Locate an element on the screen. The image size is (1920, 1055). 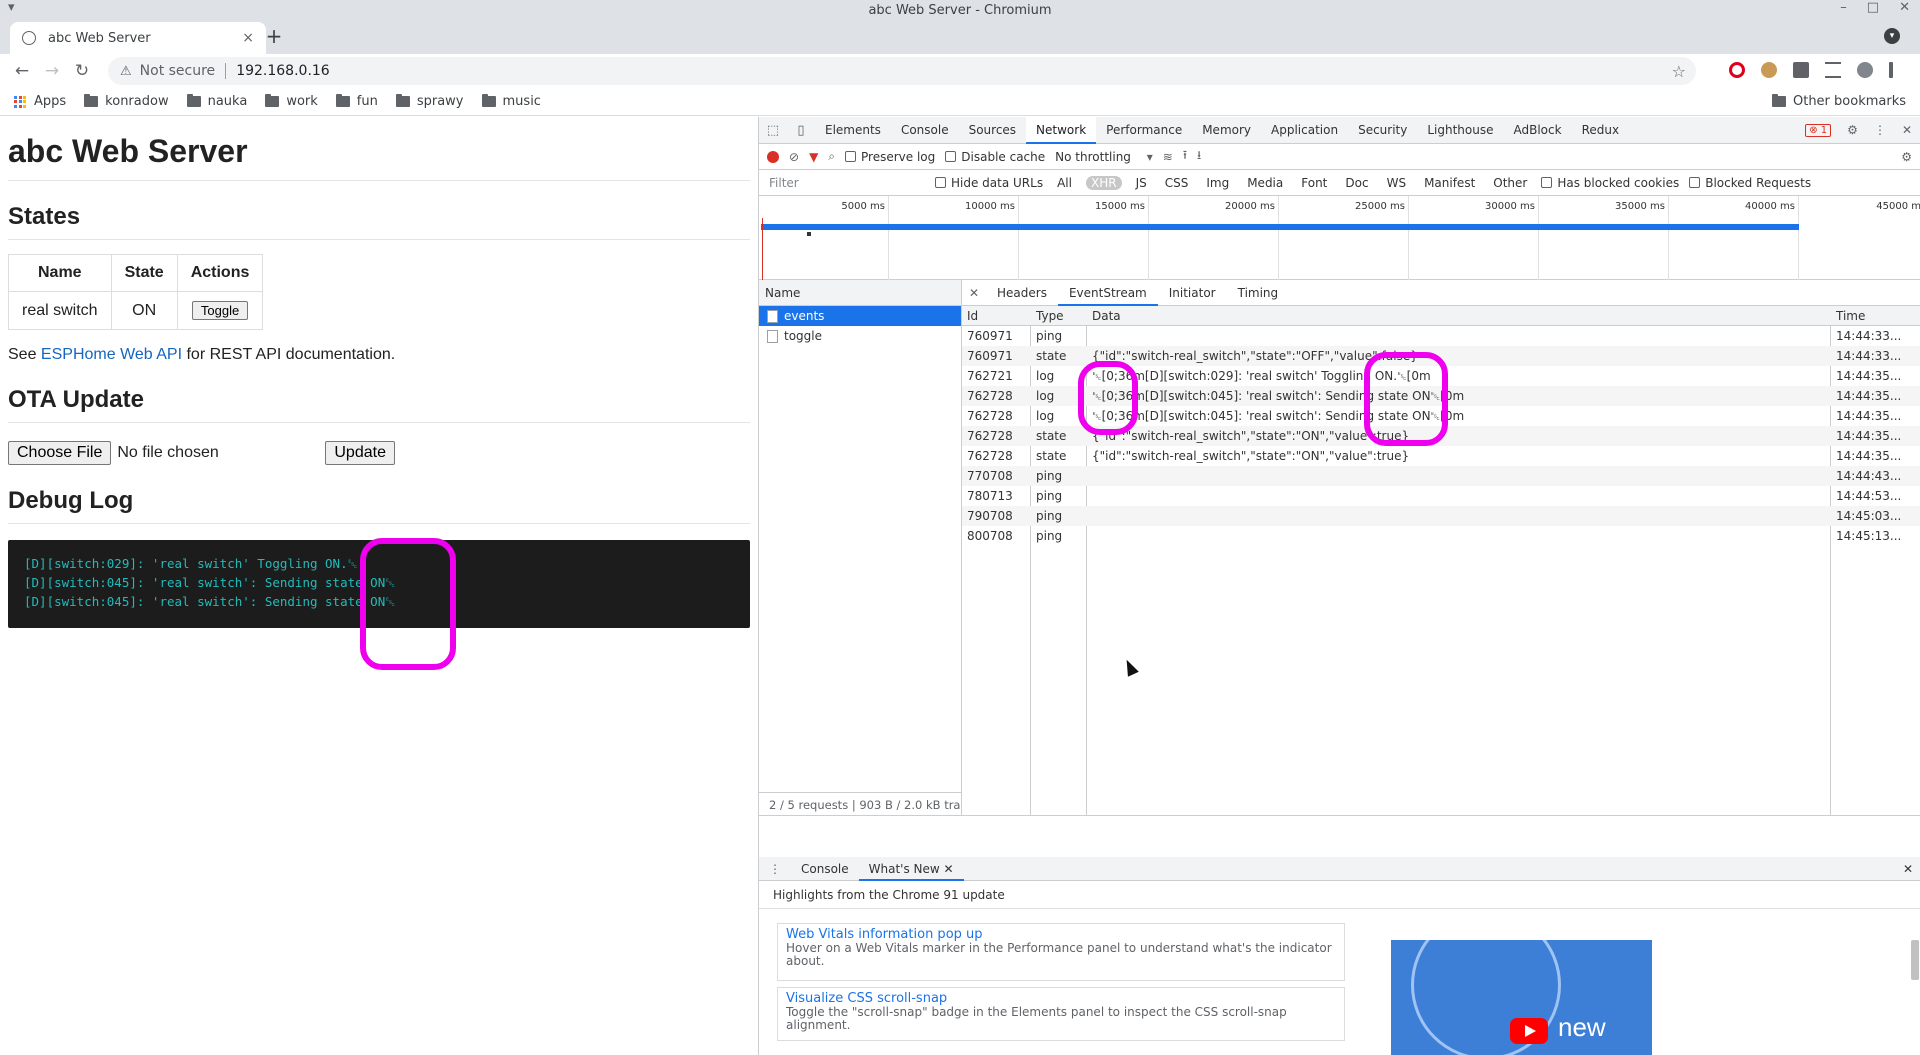
youtube-play-icon is located at coordinates (1529, 1031).